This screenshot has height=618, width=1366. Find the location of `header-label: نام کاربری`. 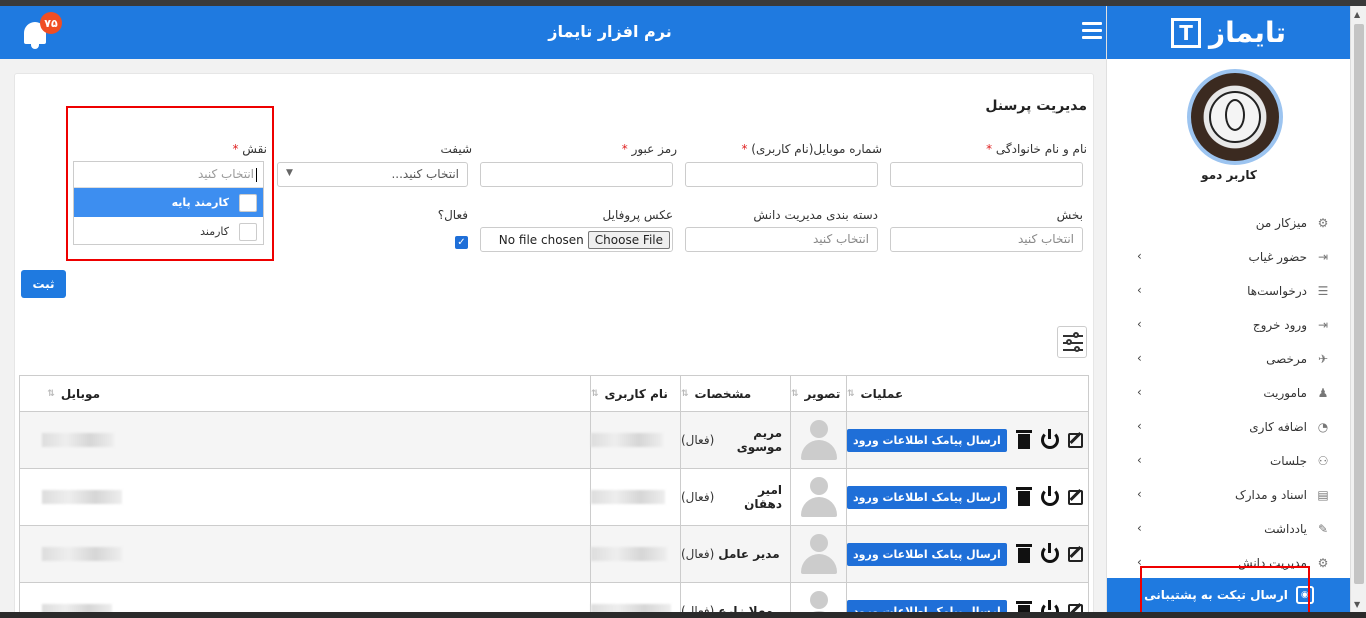

header-label: نام کاربری is located at coordinates (636, 393).